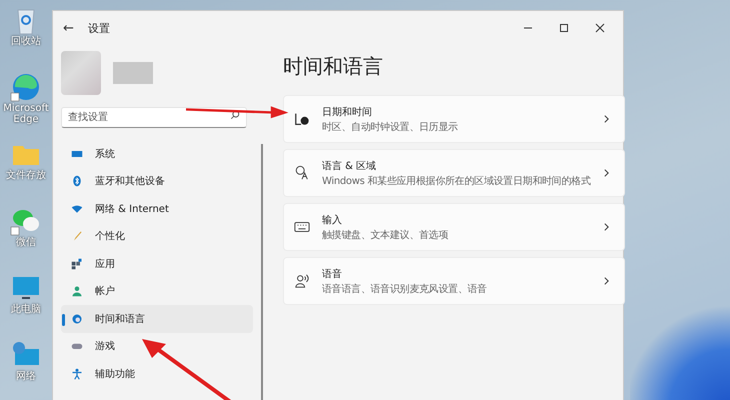 Image resolution: width=730 pixels, height=400 pixels. Describe the element at coordinates (68, 28) in the screenshot. I see `back-button: ←` at that location.